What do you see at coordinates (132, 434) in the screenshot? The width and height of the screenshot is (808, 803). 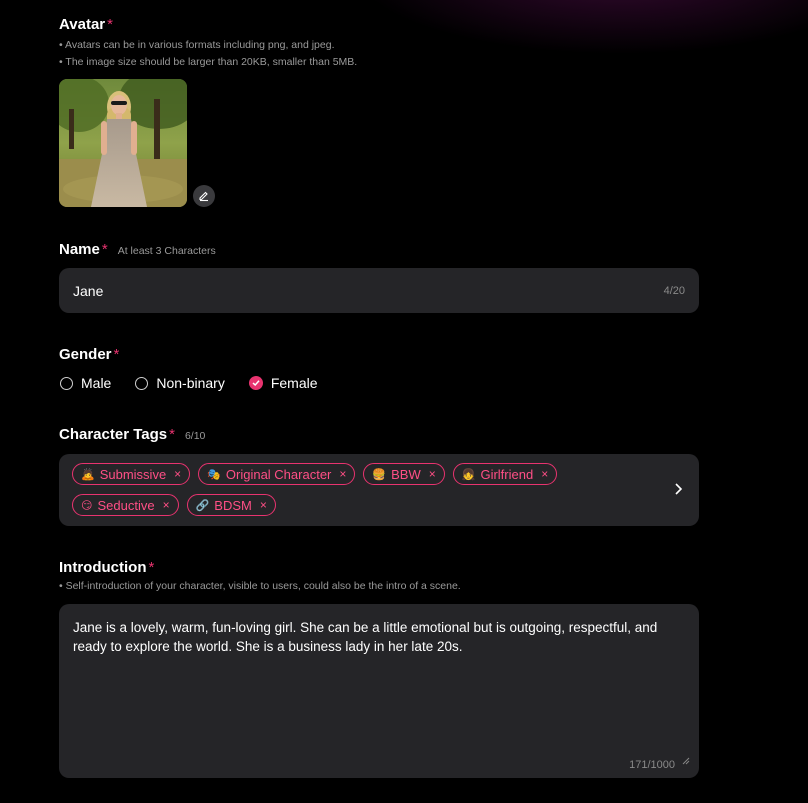 I see `tags-title: Character Tags * 6/10` at bounding box center [132, 434].